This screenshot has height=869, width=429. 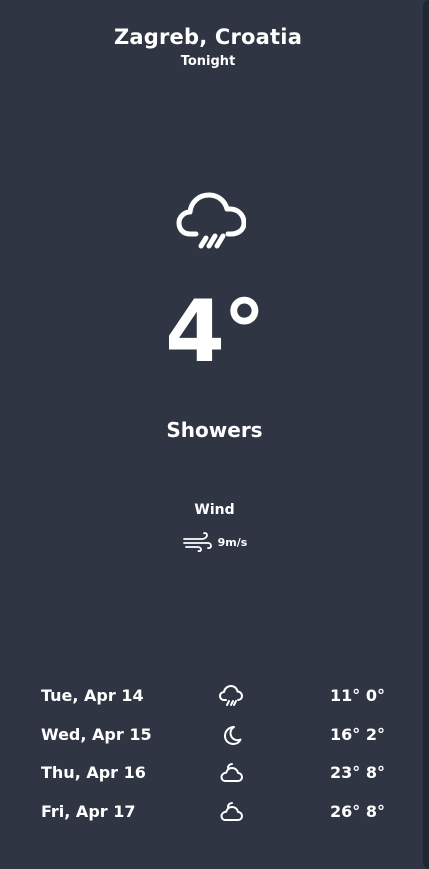 What do you see at coordinates (357, 695) in the screenshot?
I see `forecast-temps: 11° 0°` at bounding box center [357, 695].